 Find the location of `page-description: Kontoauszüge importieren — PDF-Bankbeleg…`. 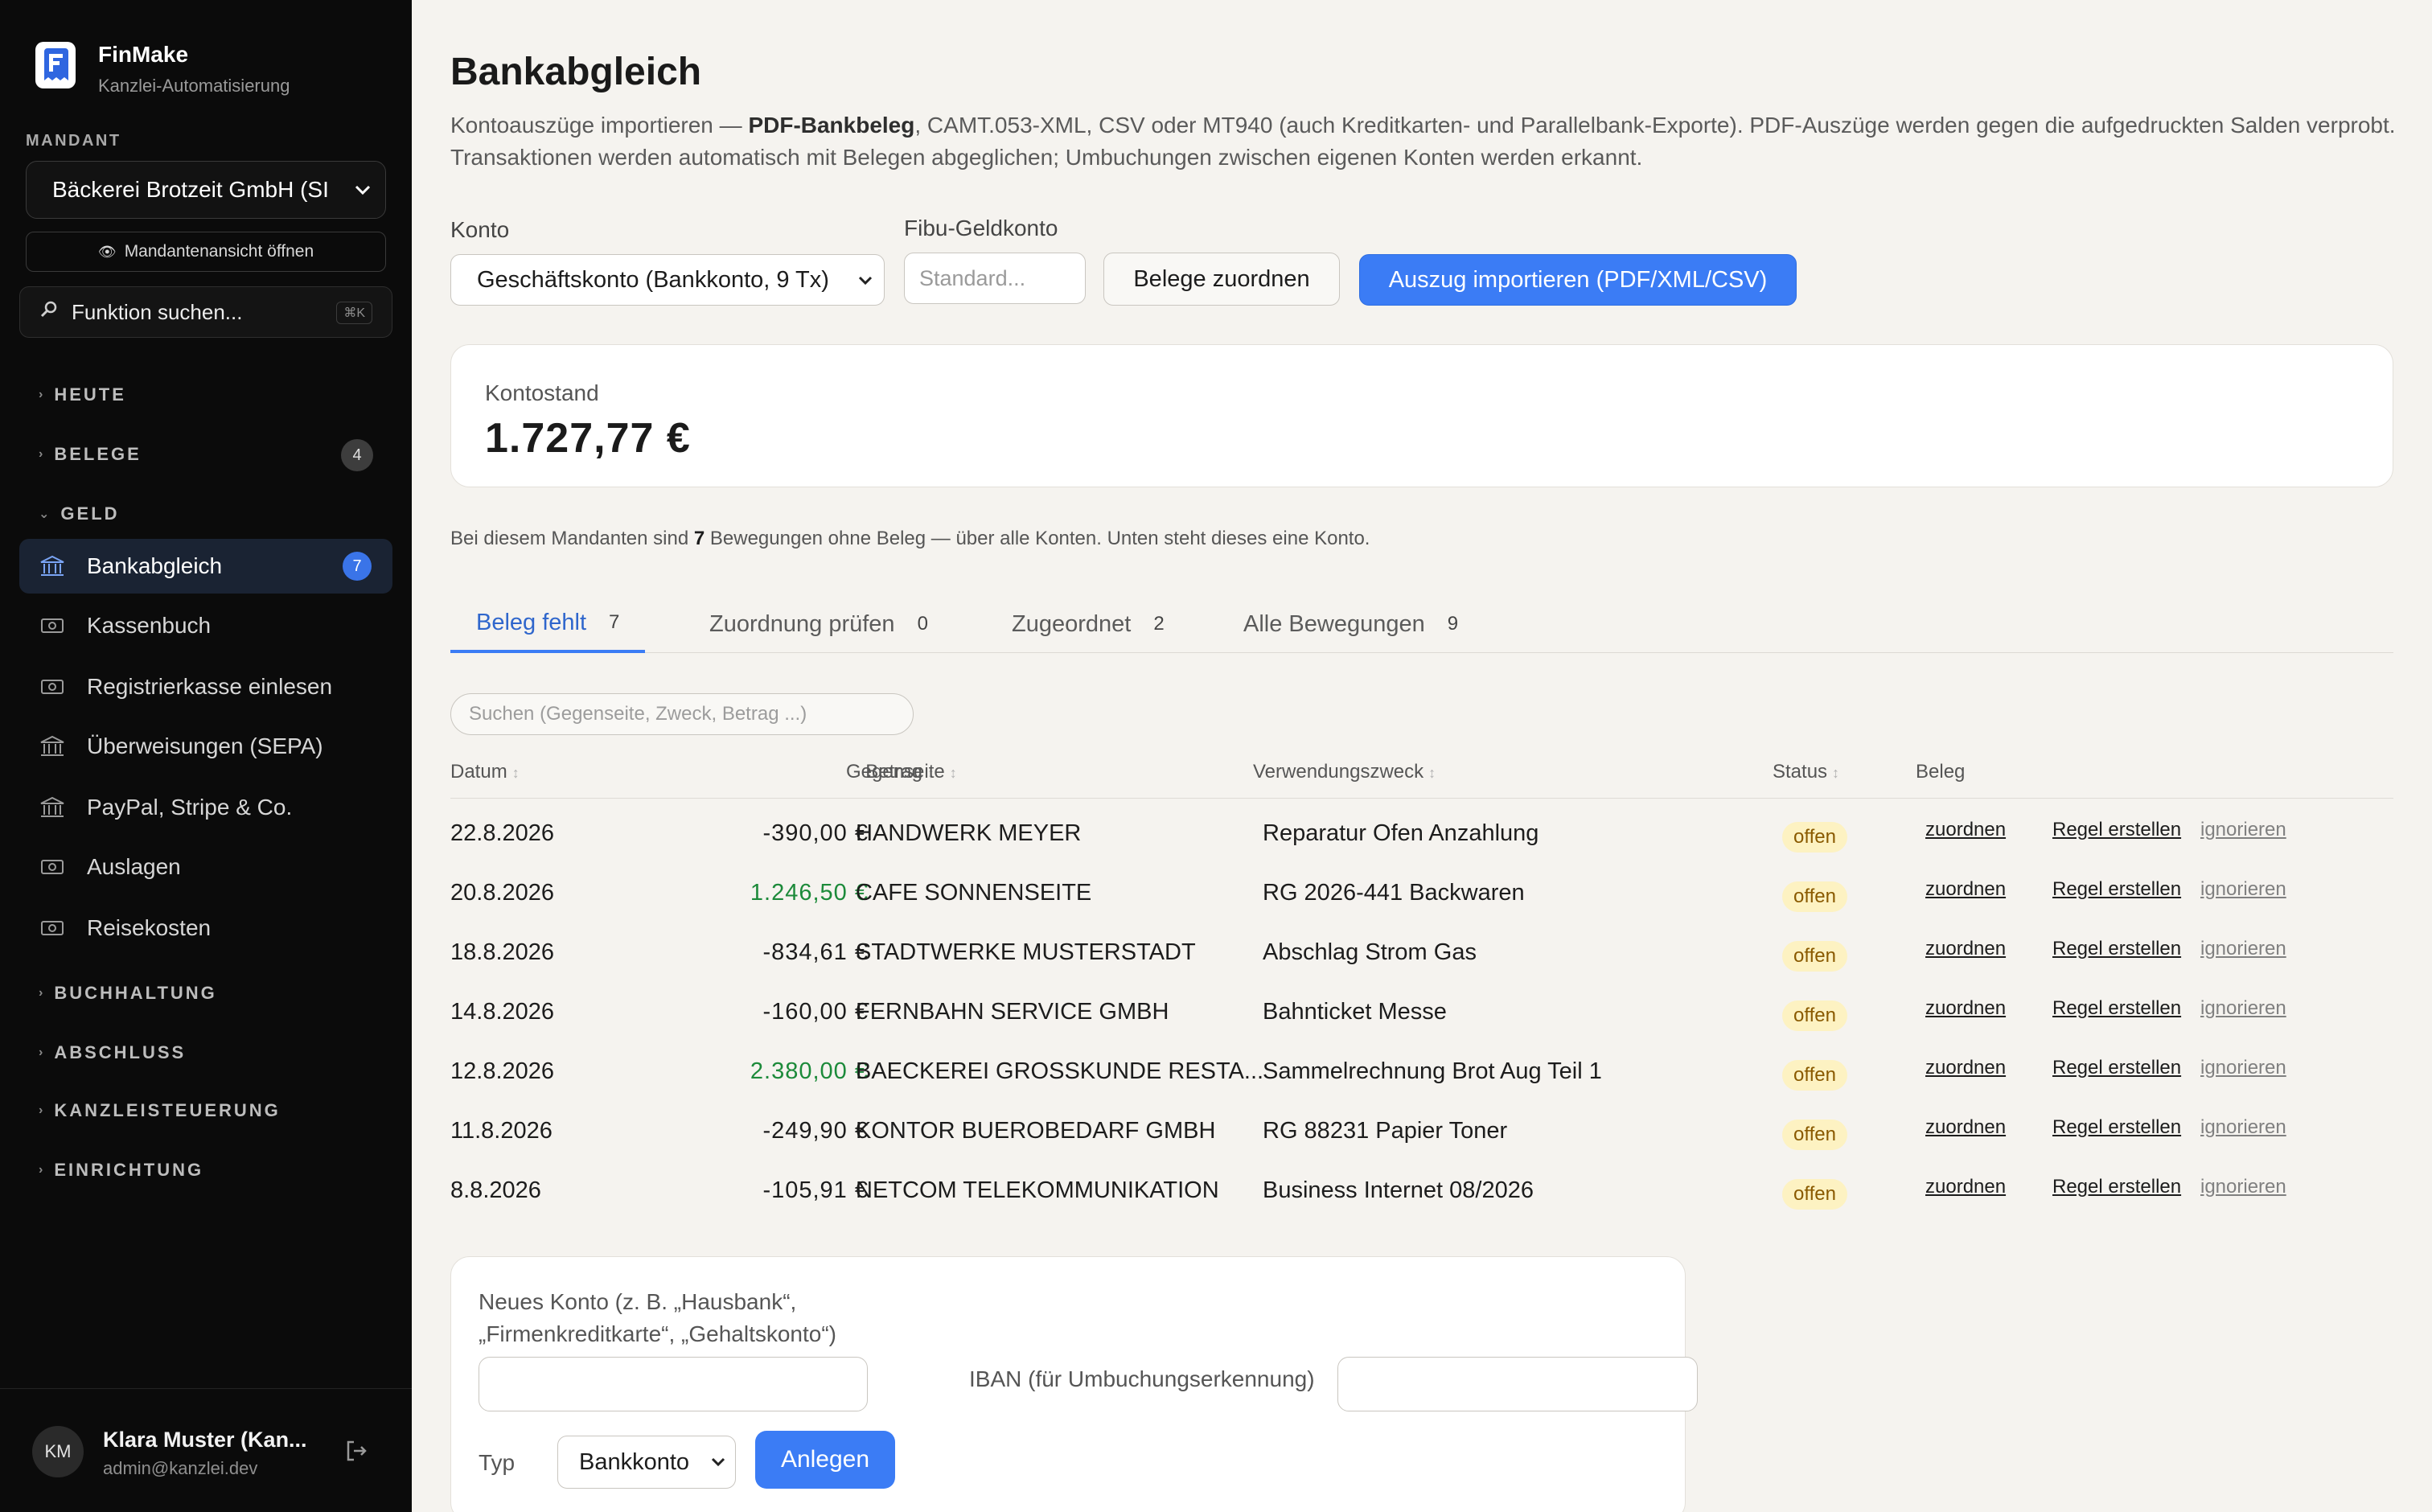

page-description: Kontoauszüge importieren — PDF-Bankbeleg… is located at coordinates (1423, 141).